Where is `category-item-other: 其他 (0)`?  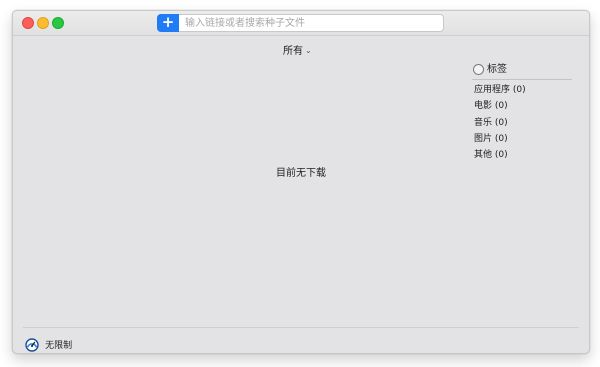
category-item-other: 其他 (0) is located at coordinates (522, 155).